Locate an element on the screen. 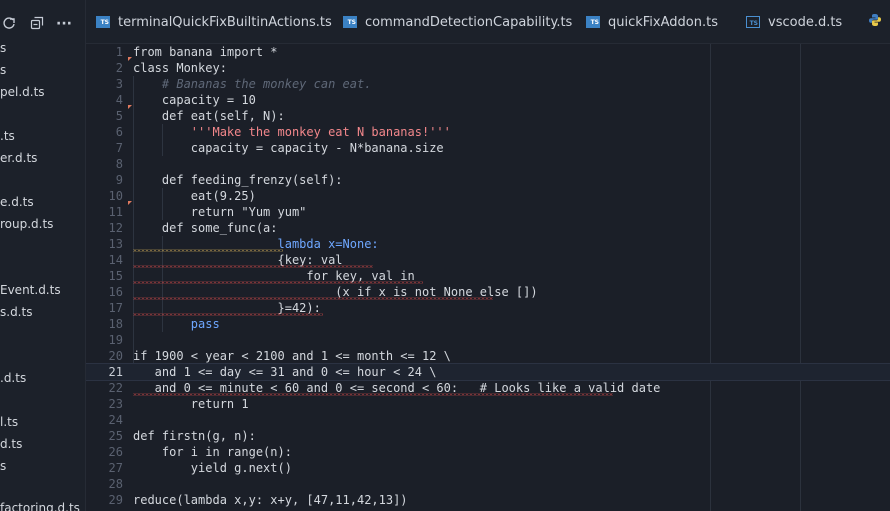 The width and height of the screenshot is (890, 511). line-text: capacity = 10 is located at coordinates (194, 100).